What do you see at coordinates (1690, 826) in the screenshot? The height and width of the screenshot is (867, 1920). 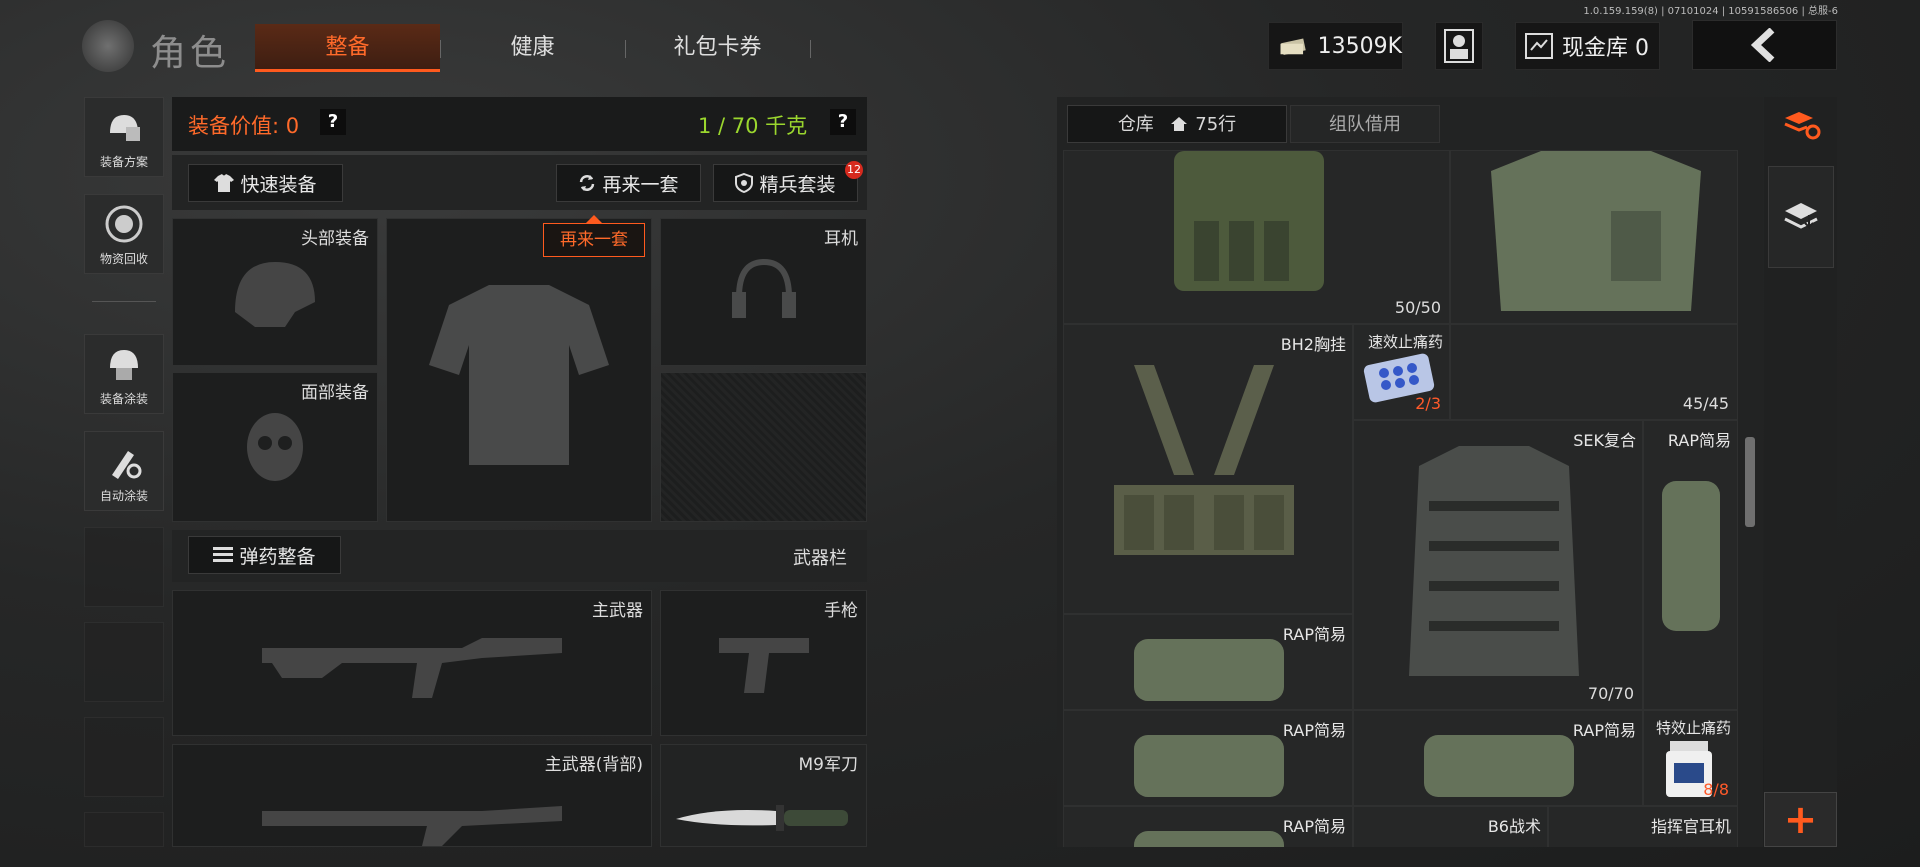 I see `item-name: 指挥官耳机` at bounding box center [1690, 826].